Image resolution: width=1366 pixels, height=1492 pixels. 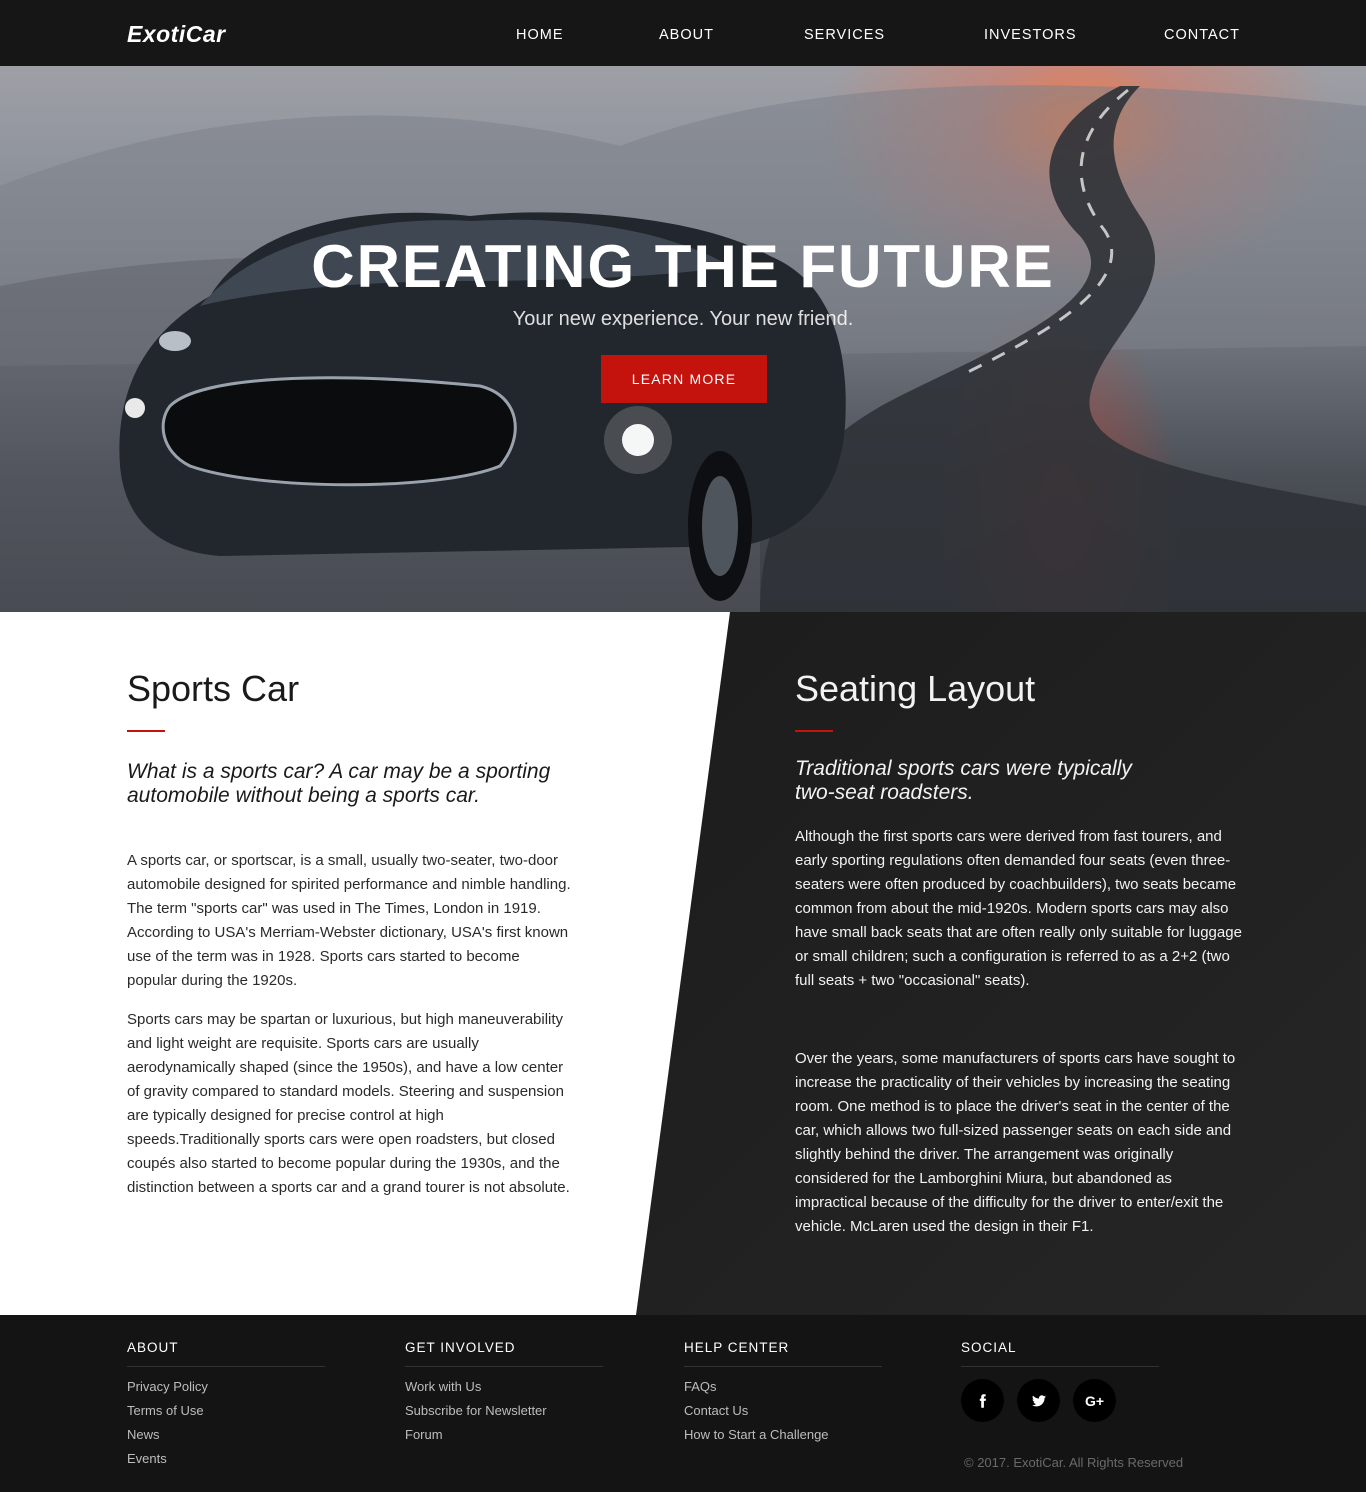 I want to click on facebook-button, so click(x=982, y=1400).